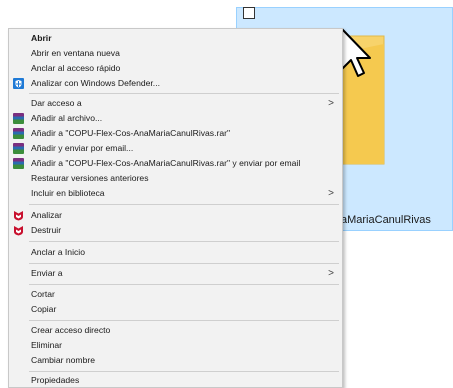 This screenshot has width=453, height=388. I want to click on menu-item-label: Cortar, so click(43, 294).